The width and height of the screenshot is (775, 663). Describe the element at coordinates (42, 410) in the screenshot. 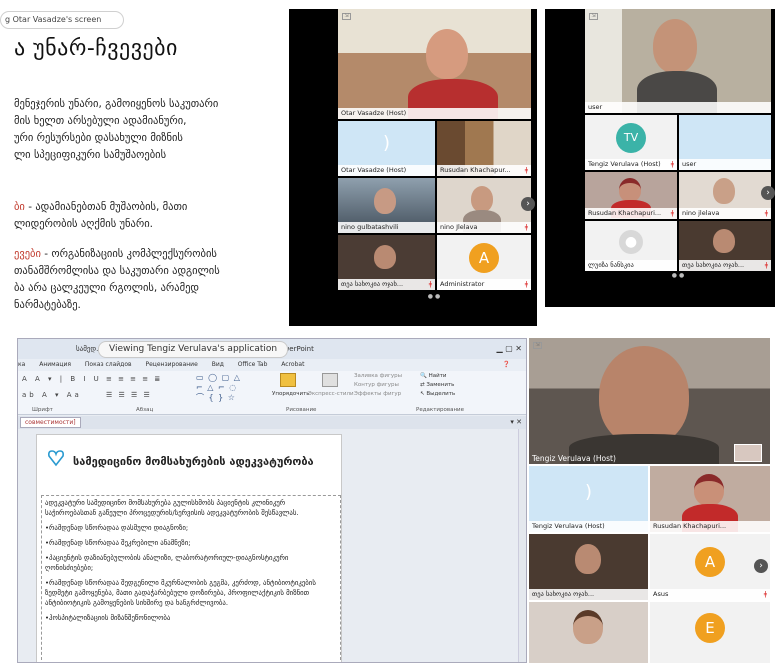

I see `ribbon-group-label: Шрифт` at that location.